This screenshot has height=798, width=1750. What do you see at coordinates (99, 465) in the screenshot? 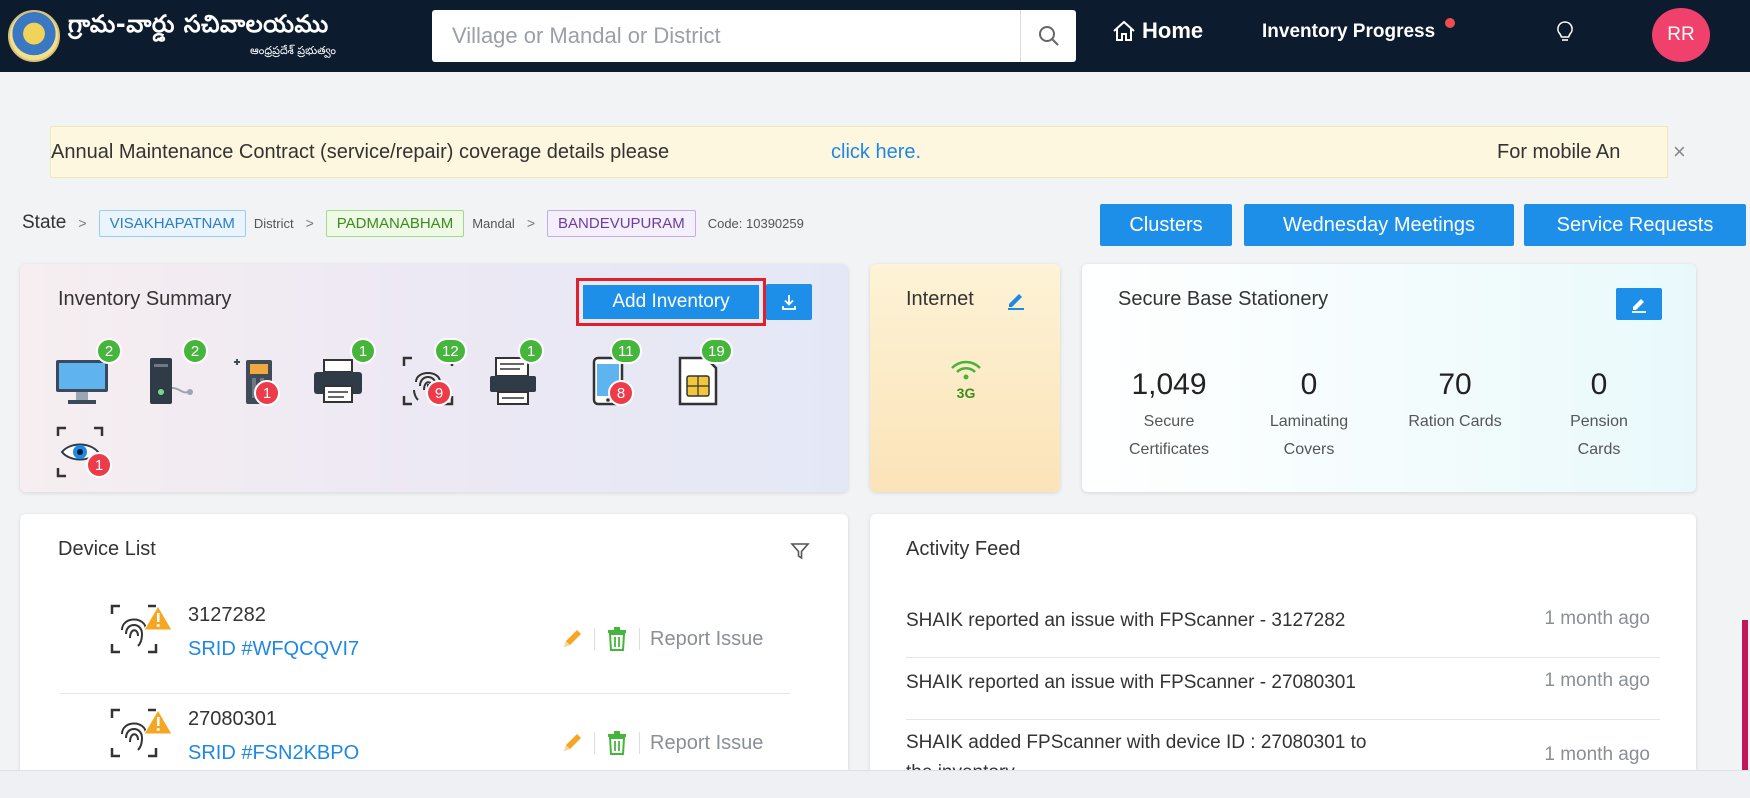
I see `iris-issue-badge: 1` at bounding box center [99, 465].